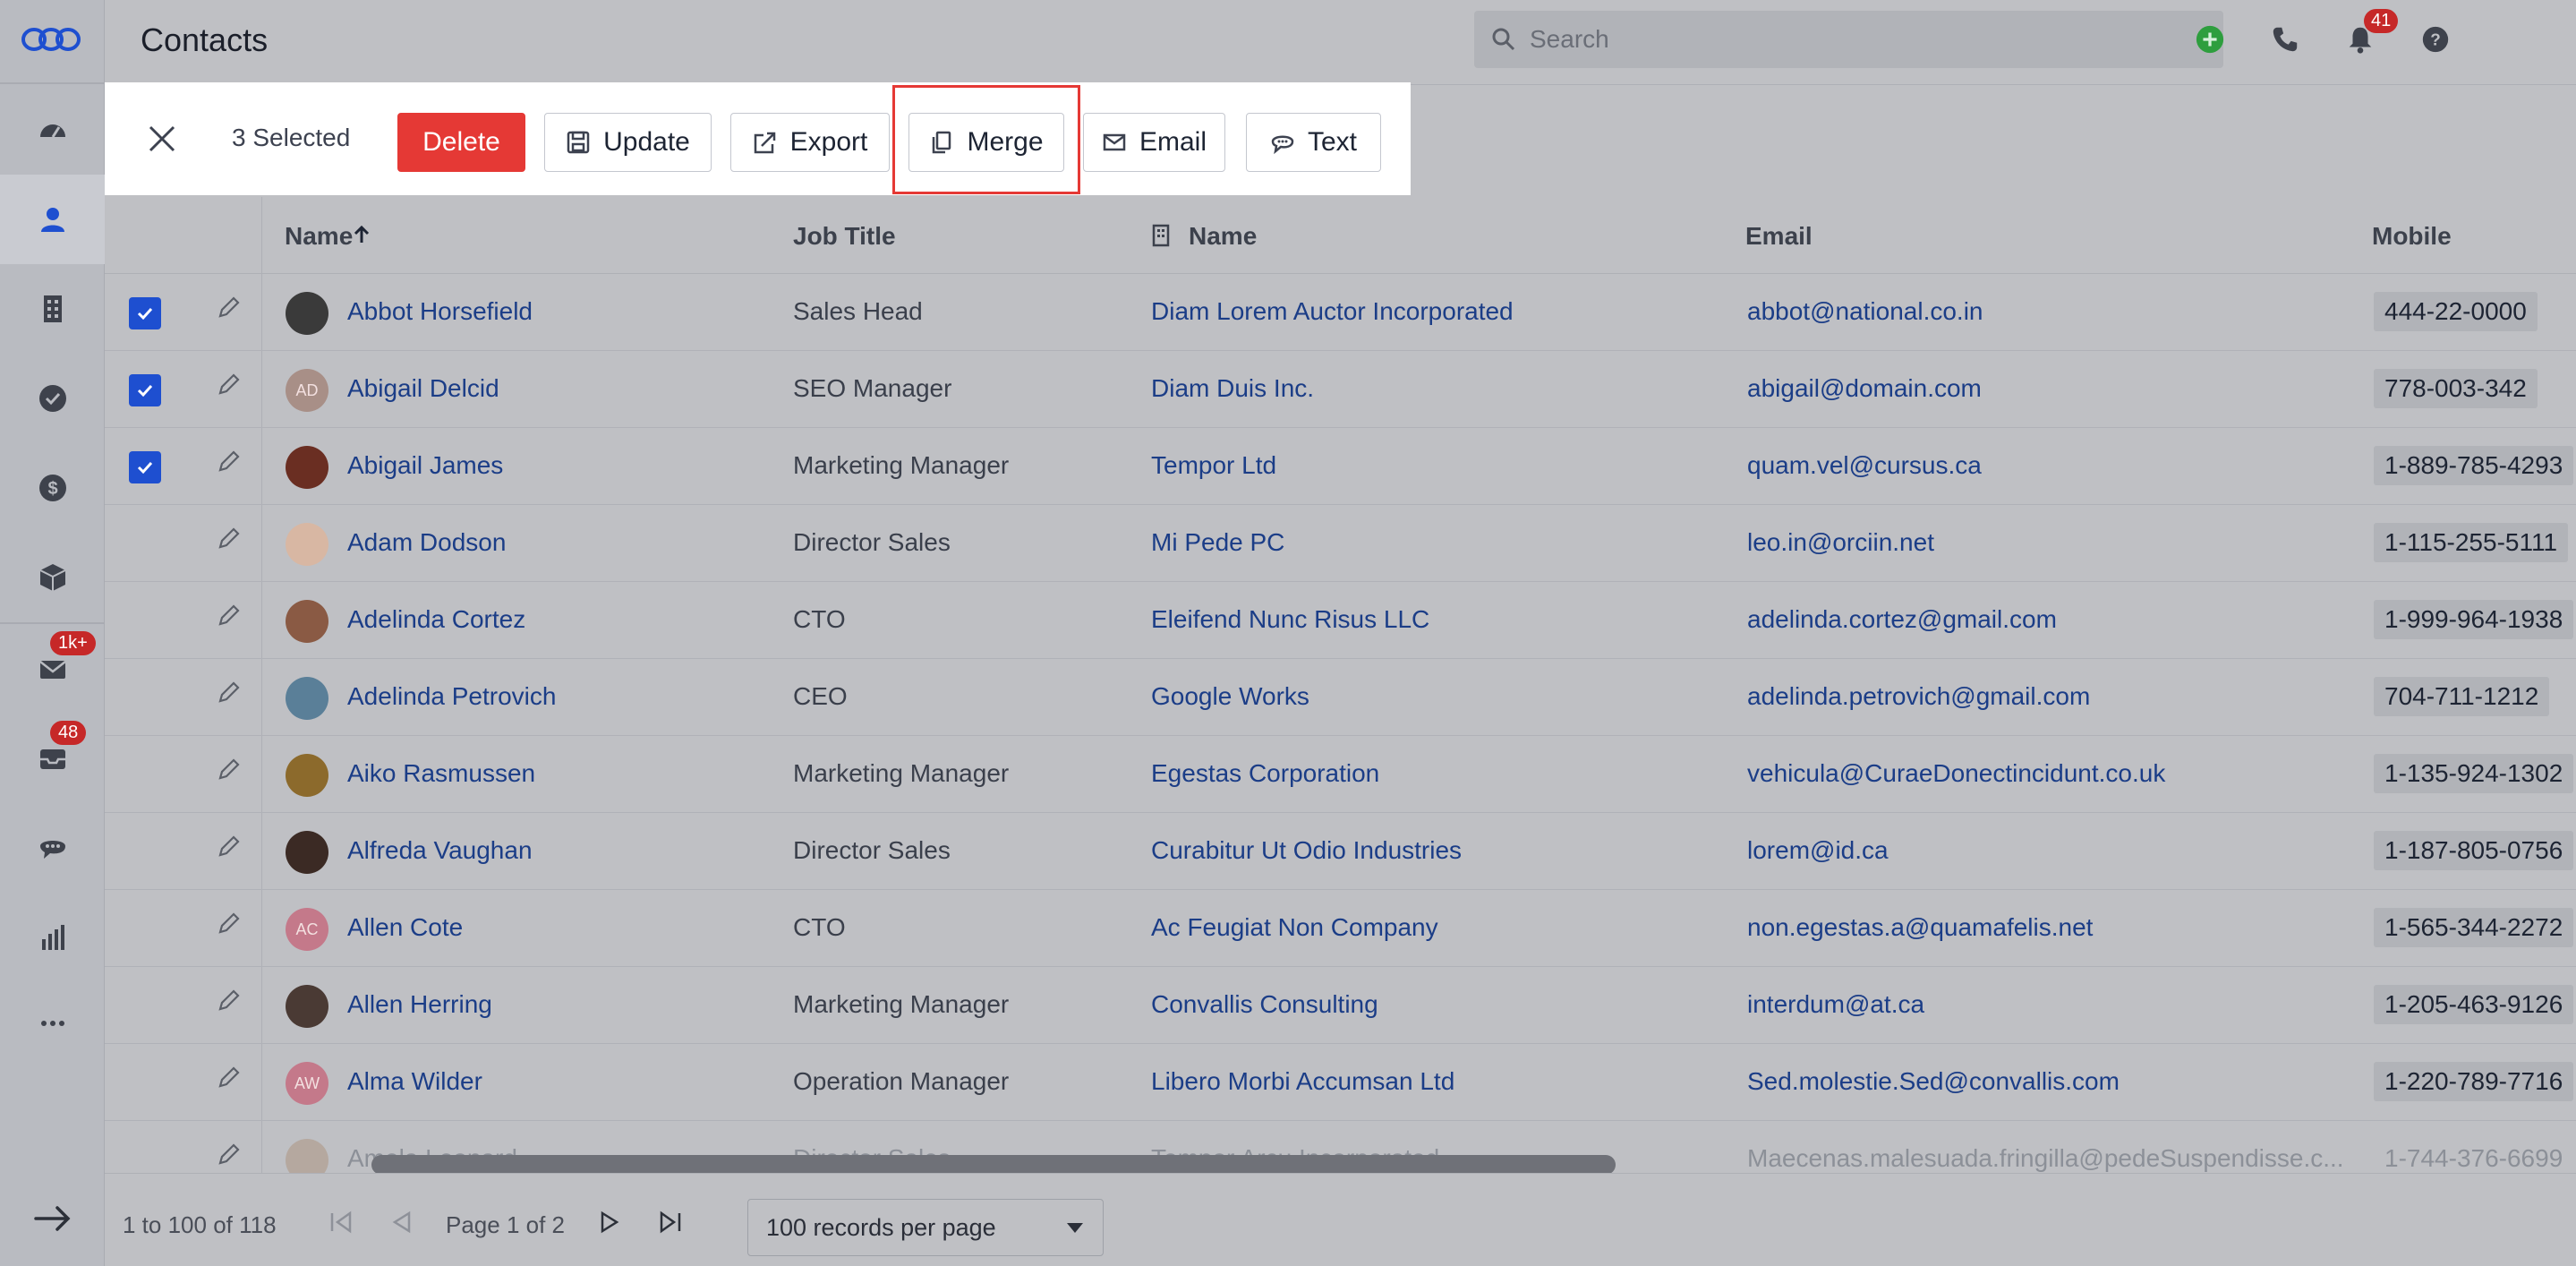 This screenshot has width=2576, height=1266. Describe the element at coordinates (1154, 142) in the screenshot. I see `email-button: Email` at that location.